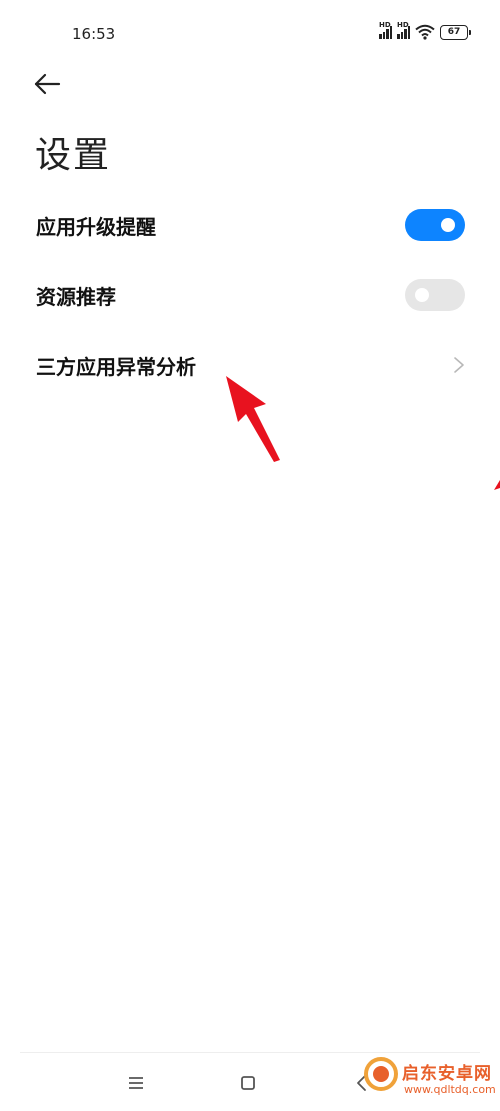 The width and height of the screenshot is (500, 1111). Describe the element at coordinates (116, 366) in the screenshot. I see `setting-label: 三方应用异常分析` at that location.